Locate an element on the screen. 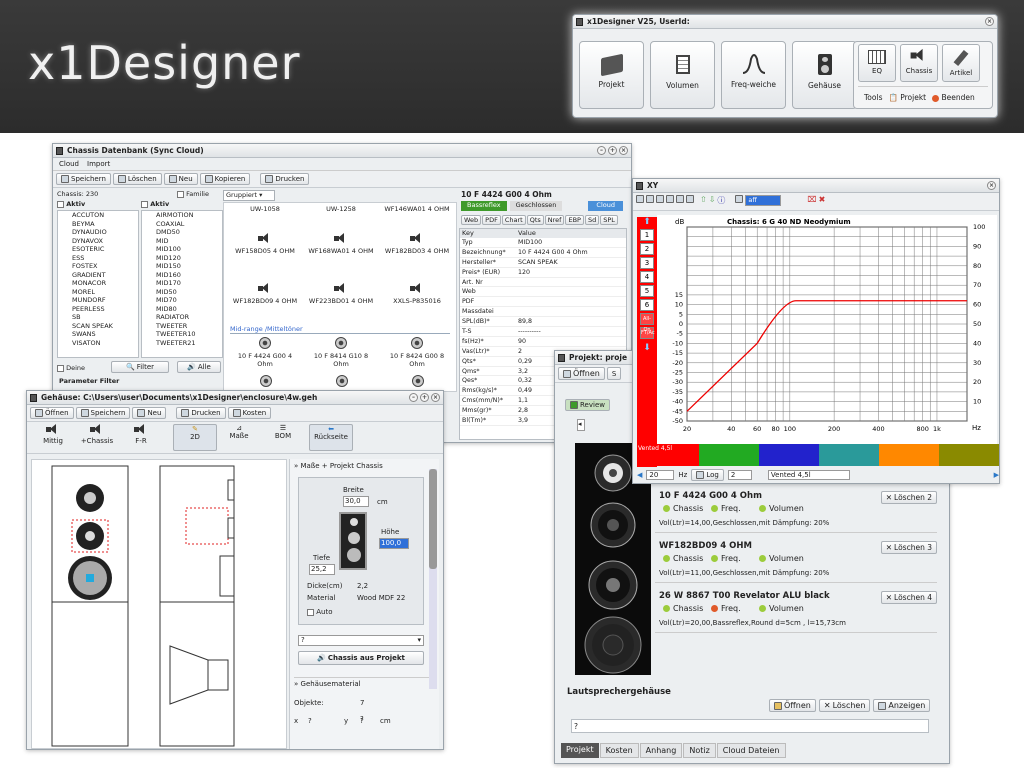  type-item: TWEETER10 is located at coordinates (182, 334).